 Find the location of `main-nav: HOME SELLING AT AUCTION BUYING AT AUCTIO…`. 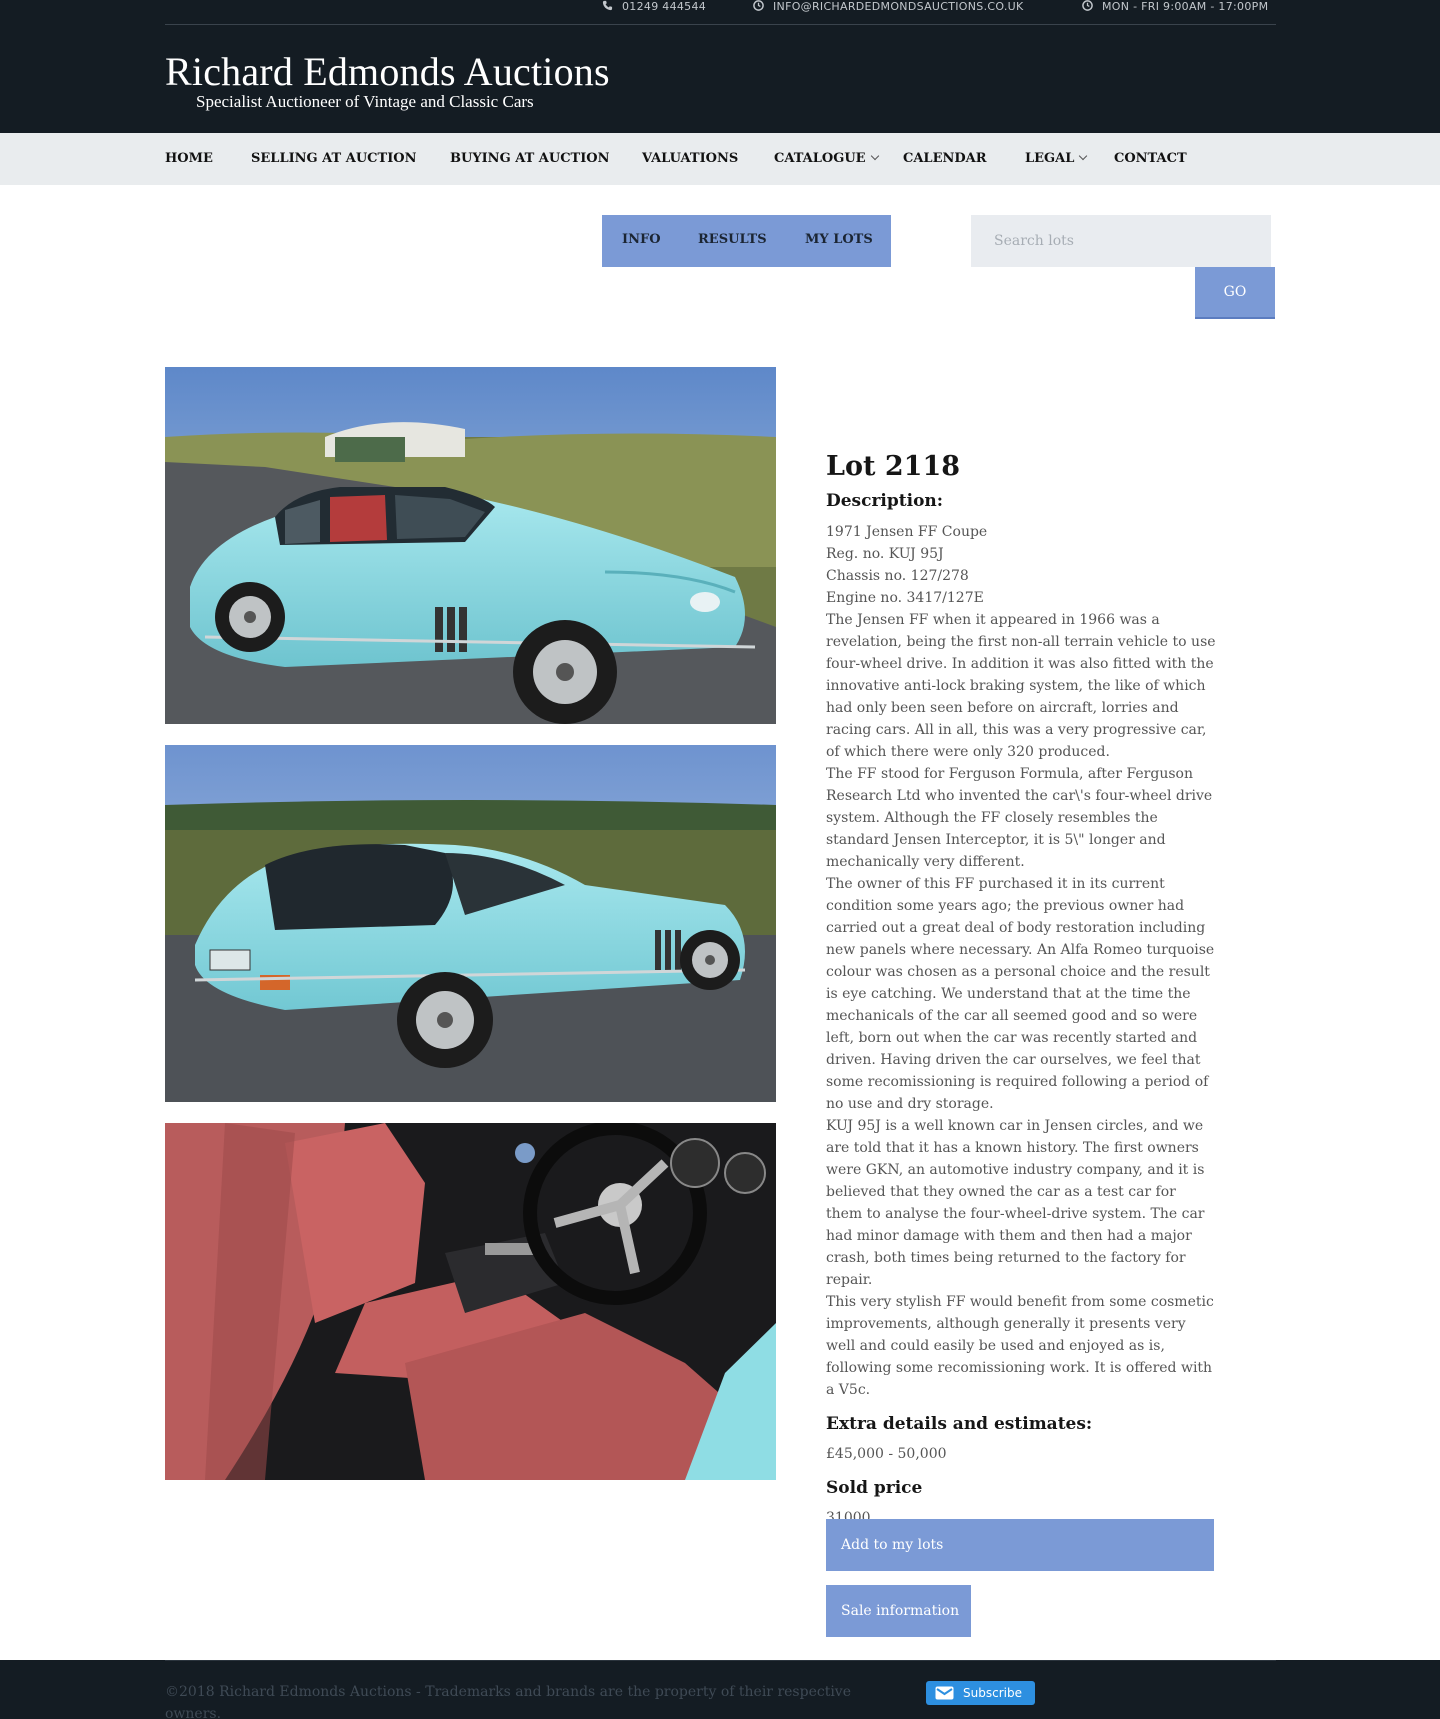

main-nav: HOME SELLING AT AUCTION BUYING AT AUCTIO… is located at coordinates (720, 159).